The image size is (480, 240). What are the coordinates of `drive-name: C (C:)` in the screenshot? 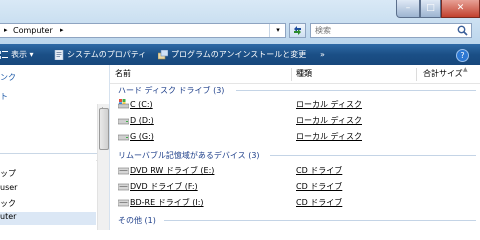 It's located at (141, 104).